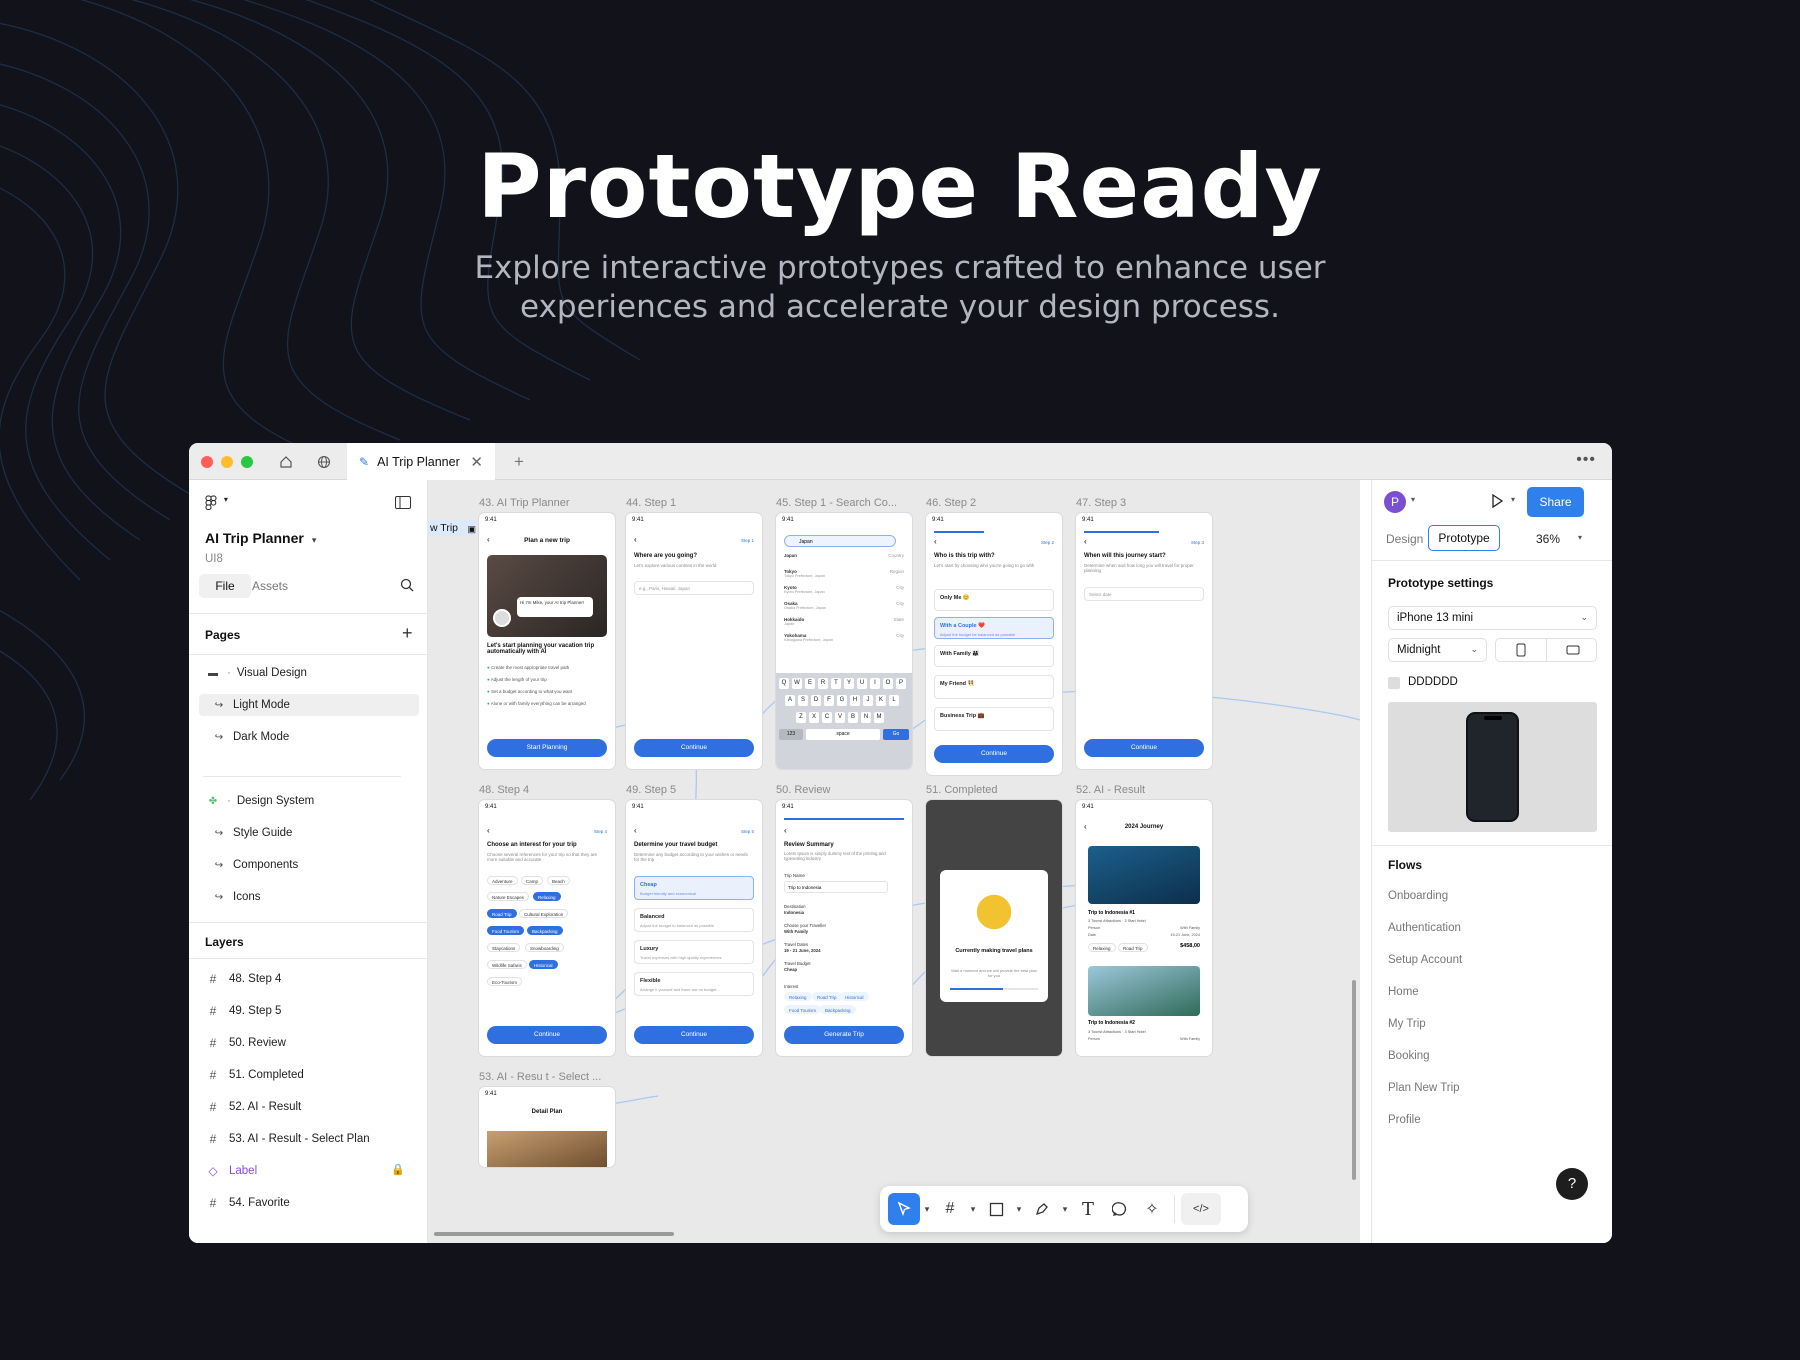 Image resolution: width=1800 pixels, height=1360 pixels. What do you see at coordinates (547, 748) in the screenshot?
I see `start-planning-button: Start Planning` at bounding box center [547, 748].